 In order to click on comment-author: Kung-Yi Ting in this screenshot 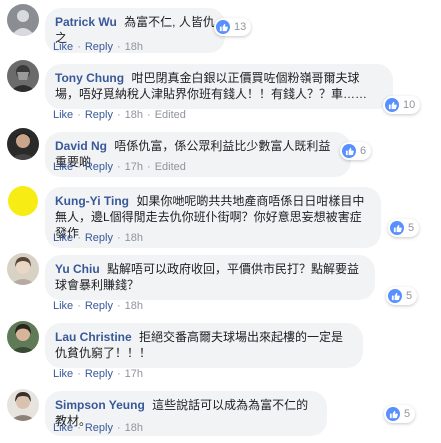, I will do `click(92, 201)`.